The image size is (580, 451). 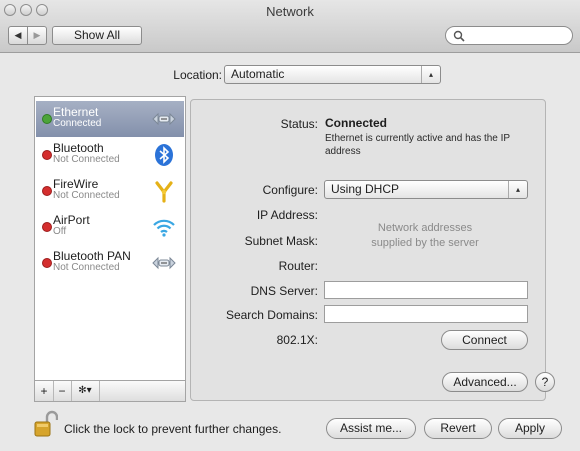 I want to click on revert-button: Revert, so click(x=458, y=428).